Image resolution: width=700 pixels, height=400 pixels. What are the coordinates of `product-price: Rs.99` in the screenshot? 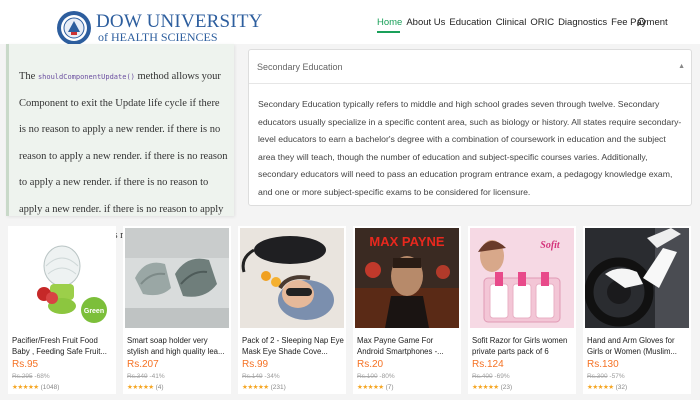 It's located at (255, 364).